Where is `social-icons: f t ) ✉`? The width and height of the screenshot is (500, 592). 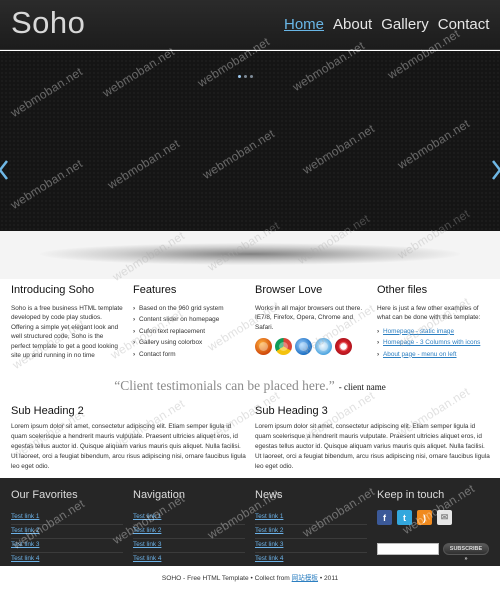
social-icons: f t ) ✉ is located at coordinates (433, 517).